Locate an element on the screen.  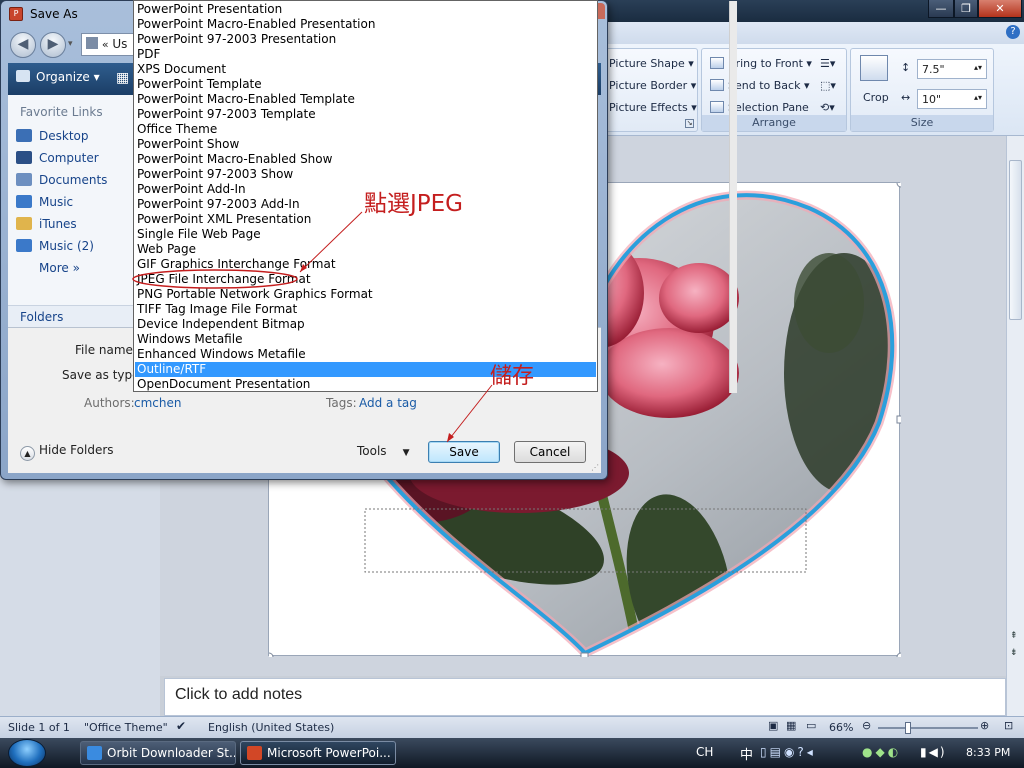
annotation-select-jpeg: 點選JPEG is located at coordinates (414, 204).